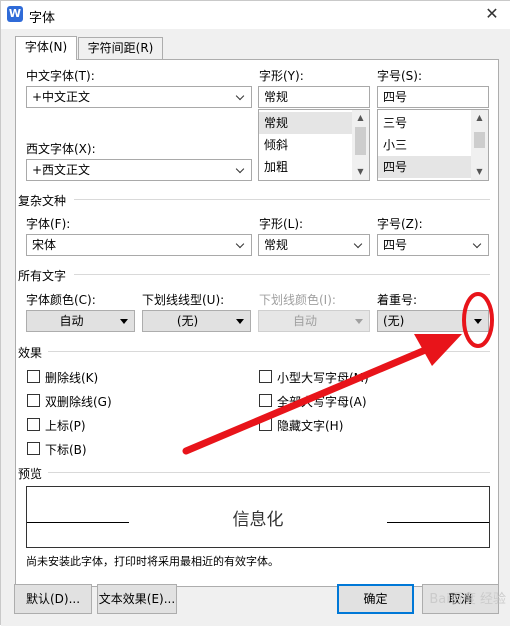 The image size is (510, 626). Describe the element at coordinates (61, 170) in the screenshot. I see `western-font-value: +西文正文` at that location.